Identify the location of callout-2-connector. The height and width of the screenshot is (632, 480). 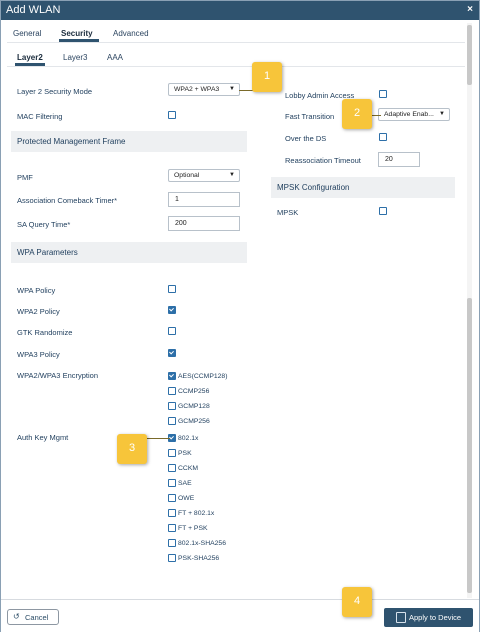
(376, 115).